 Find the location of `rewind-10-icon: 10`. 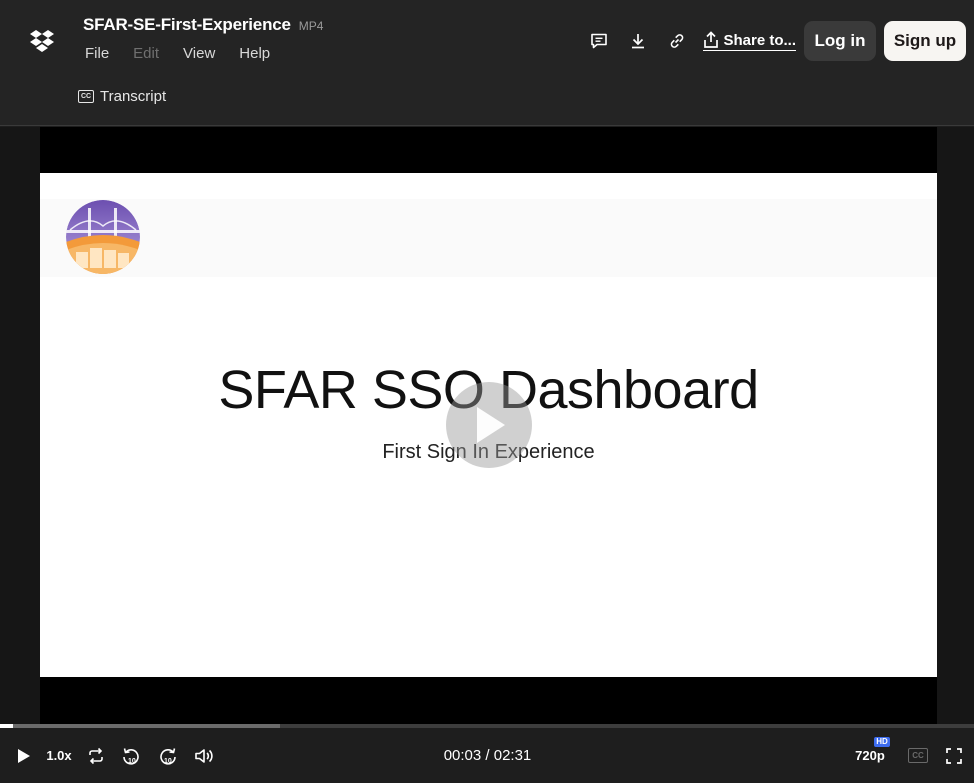

rewind-10-icon: 10 is located at coordinates (131, 756).